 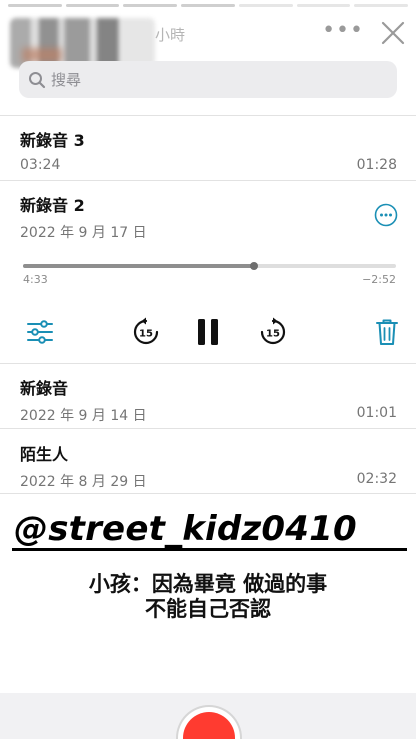 I want to click on search-icon, so click(x=37, y=79).